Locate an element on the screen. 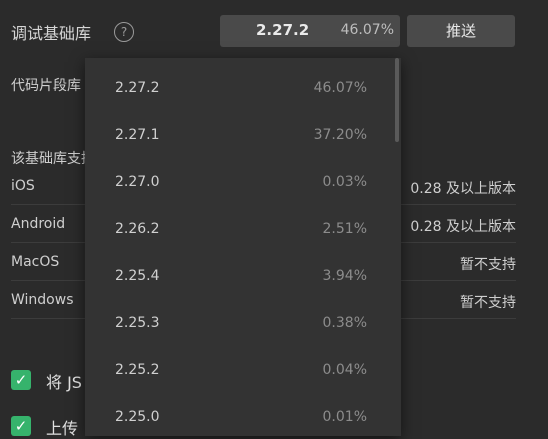 This screenshot has height=439, width=548. base-library-title: 调试基础库 is located at coordinates (51, 33).